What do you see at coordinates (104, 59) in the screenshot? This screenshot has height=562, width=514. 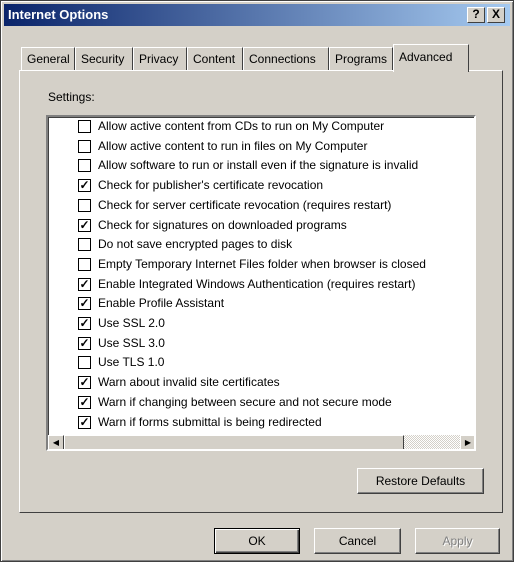 I see `tab-security: Security` at bounding box center [104, 59].